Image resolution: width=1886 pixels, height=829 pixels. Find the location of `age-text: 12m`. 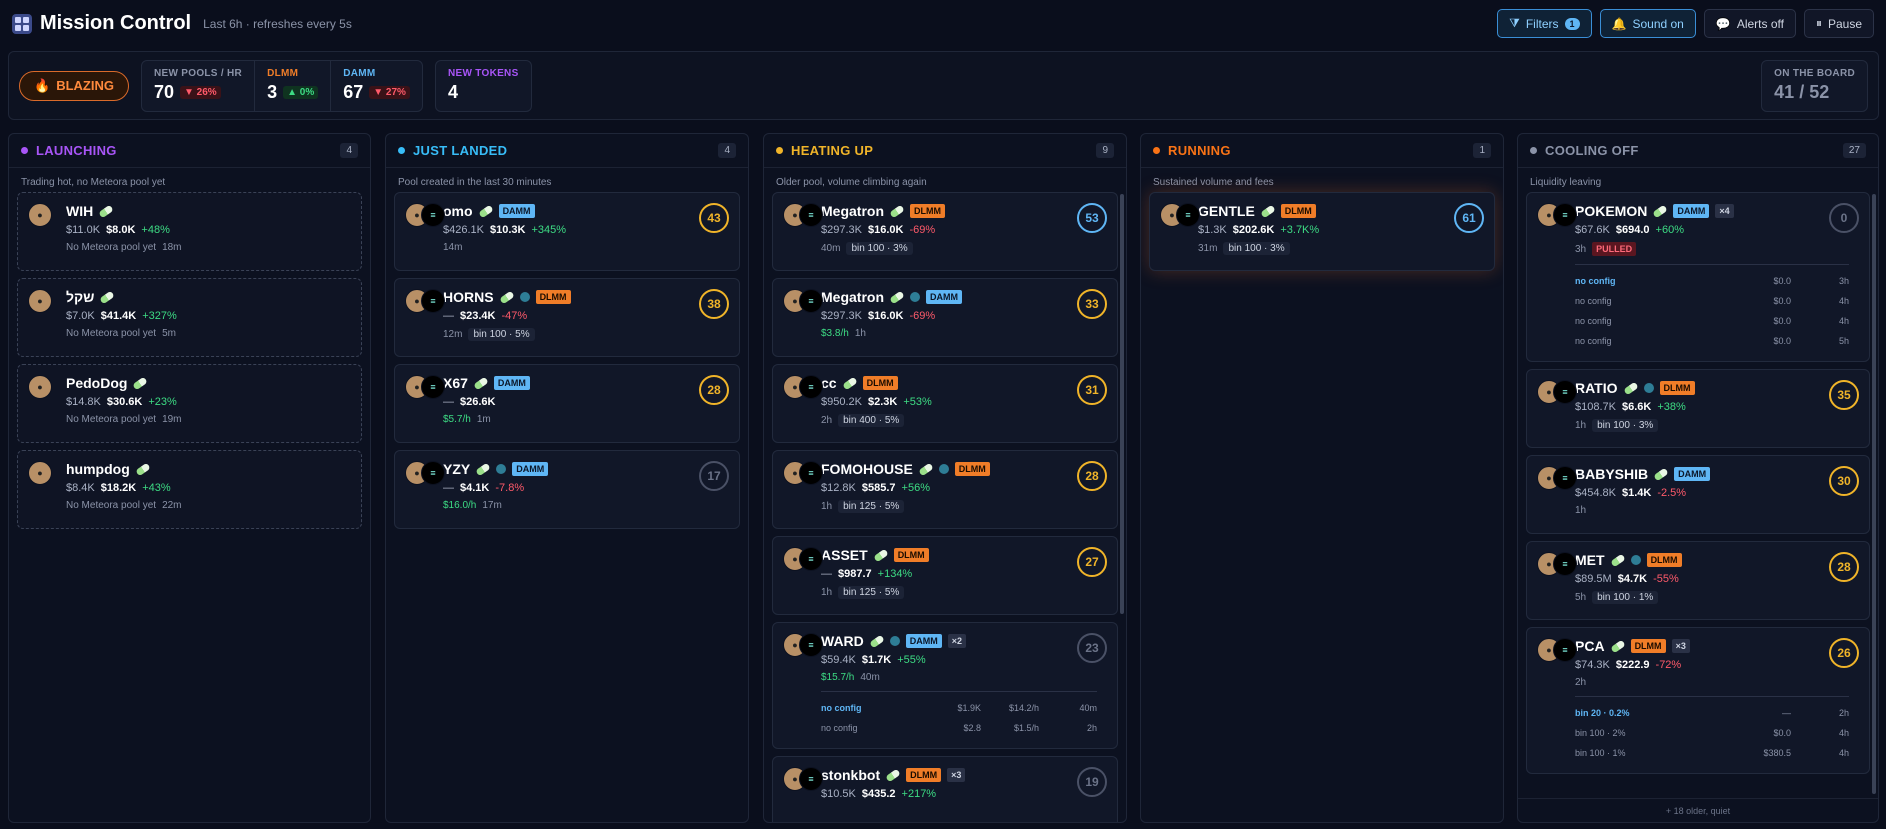

age-text: 12m is located at coordinates (453, 334).